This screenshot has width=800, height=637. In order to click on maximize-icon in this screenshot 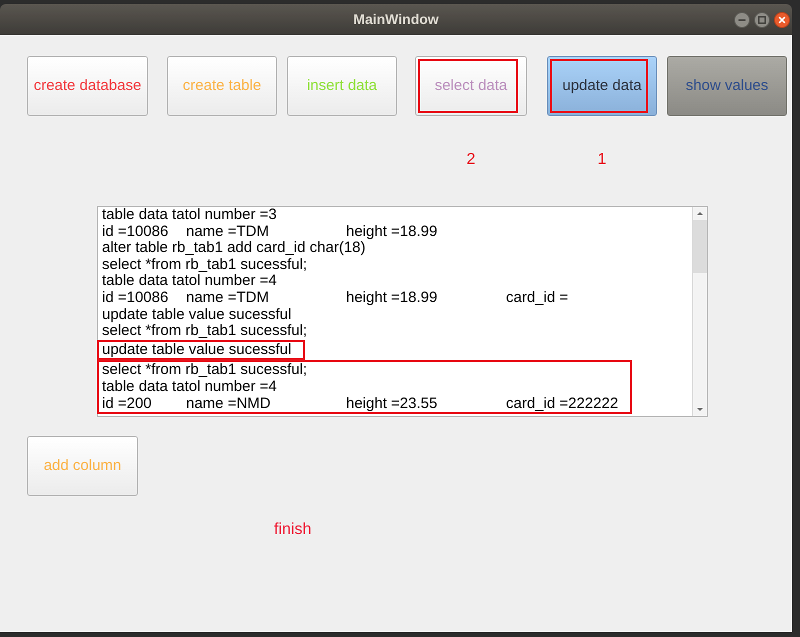, I will do `click(762, 20)`.